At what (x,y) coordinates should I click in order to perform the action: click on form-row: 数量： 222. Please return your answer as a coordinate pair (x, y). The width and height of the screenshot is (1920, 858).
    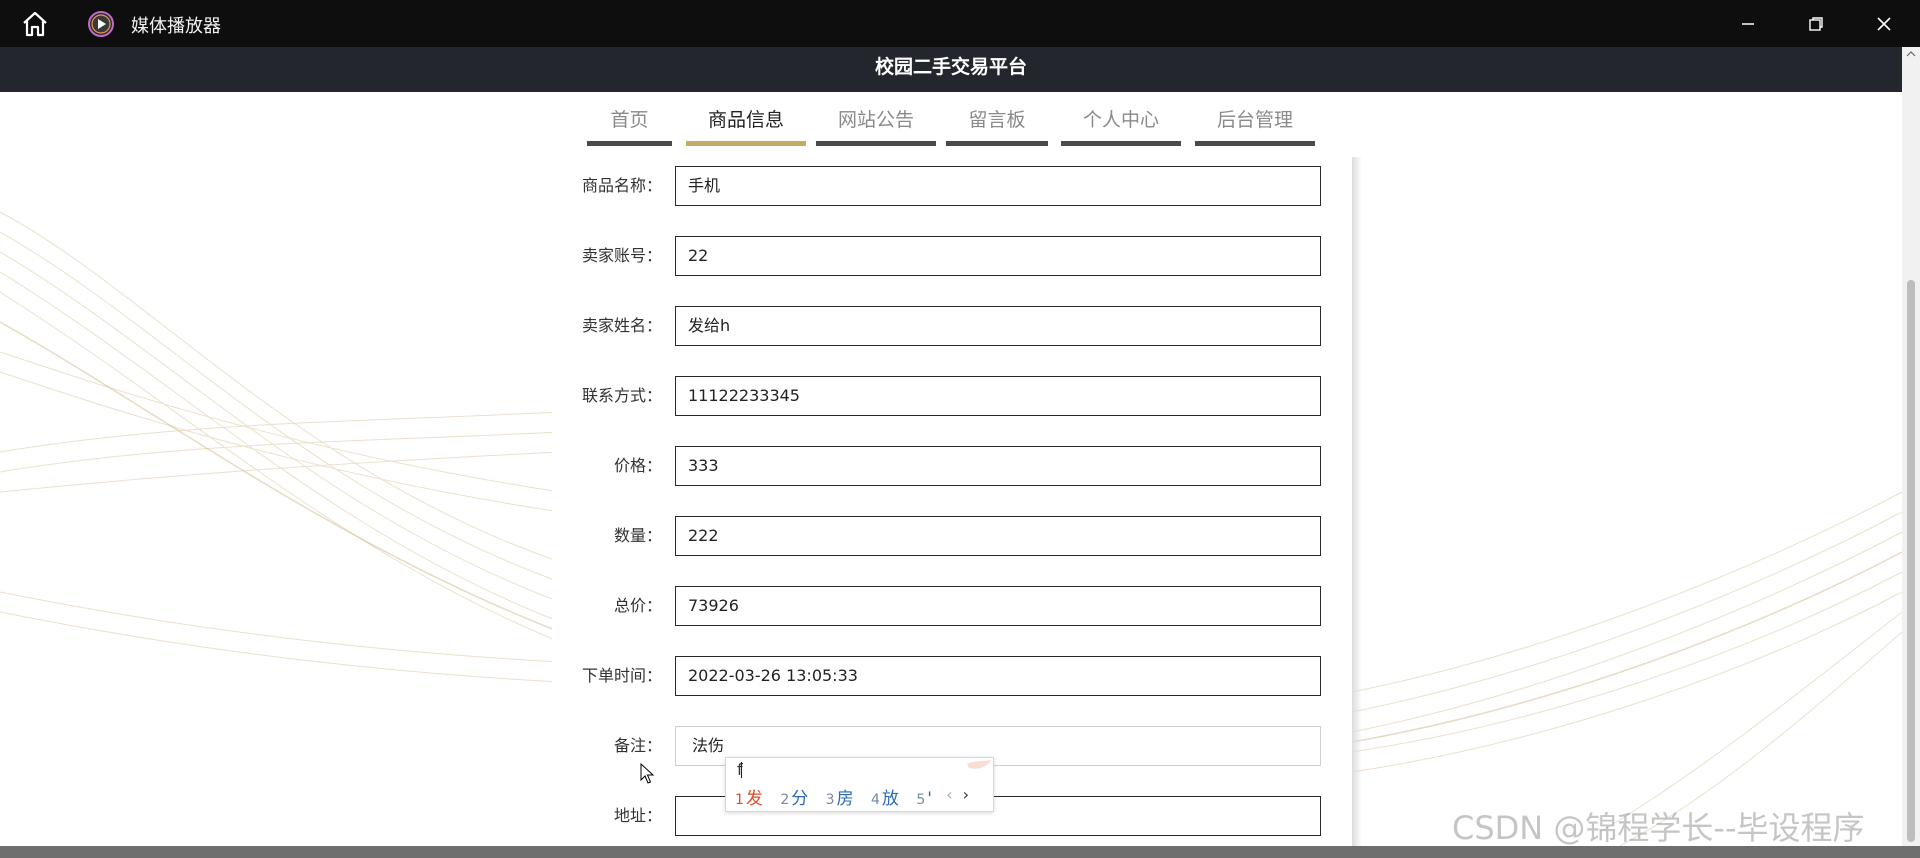
    Looking at the image, I should click on (952, 536).